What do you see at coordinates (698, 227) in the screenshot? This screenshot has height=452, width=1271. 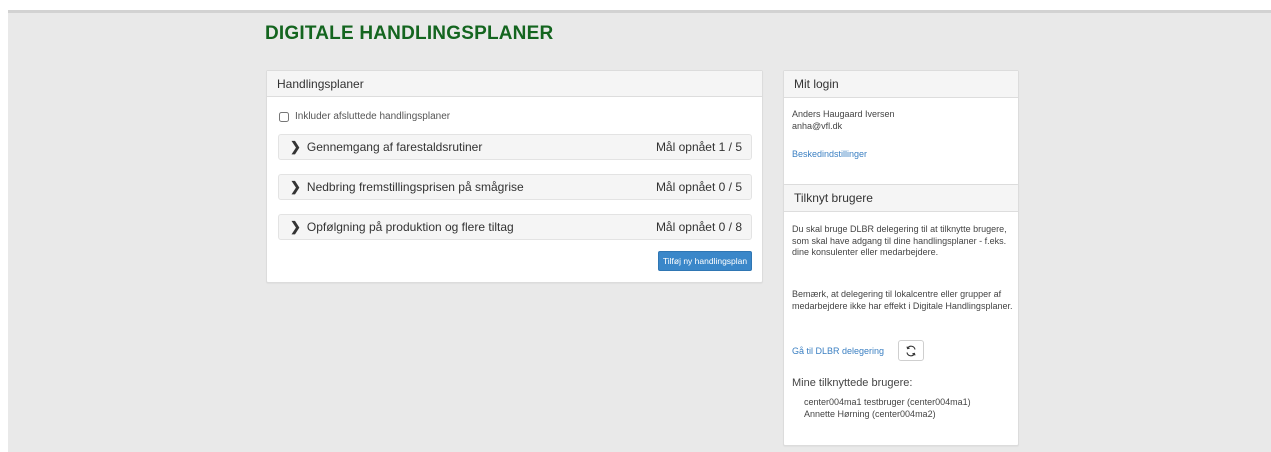 I see `plan-status: Mål opnået 0 / 8` at bounding box center [698, 227].